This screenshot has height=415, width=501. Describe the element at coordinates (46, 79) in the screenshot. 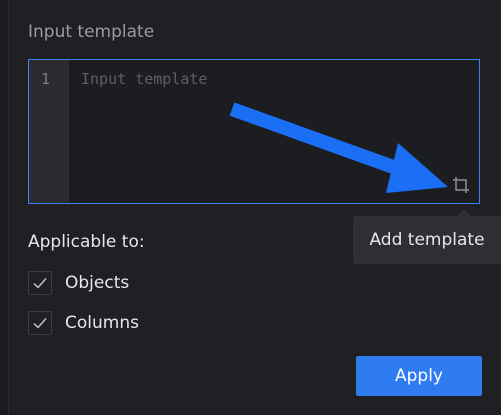

I see `line-number: 1` at that location.